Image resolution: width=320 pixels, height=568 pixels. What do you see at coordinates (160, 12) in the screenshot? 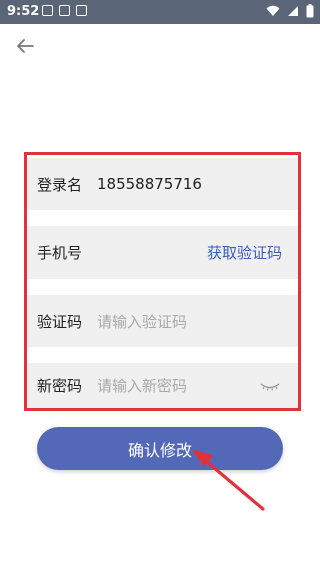
I see `status-bar: 9:52` at bounding box center [160, 12].